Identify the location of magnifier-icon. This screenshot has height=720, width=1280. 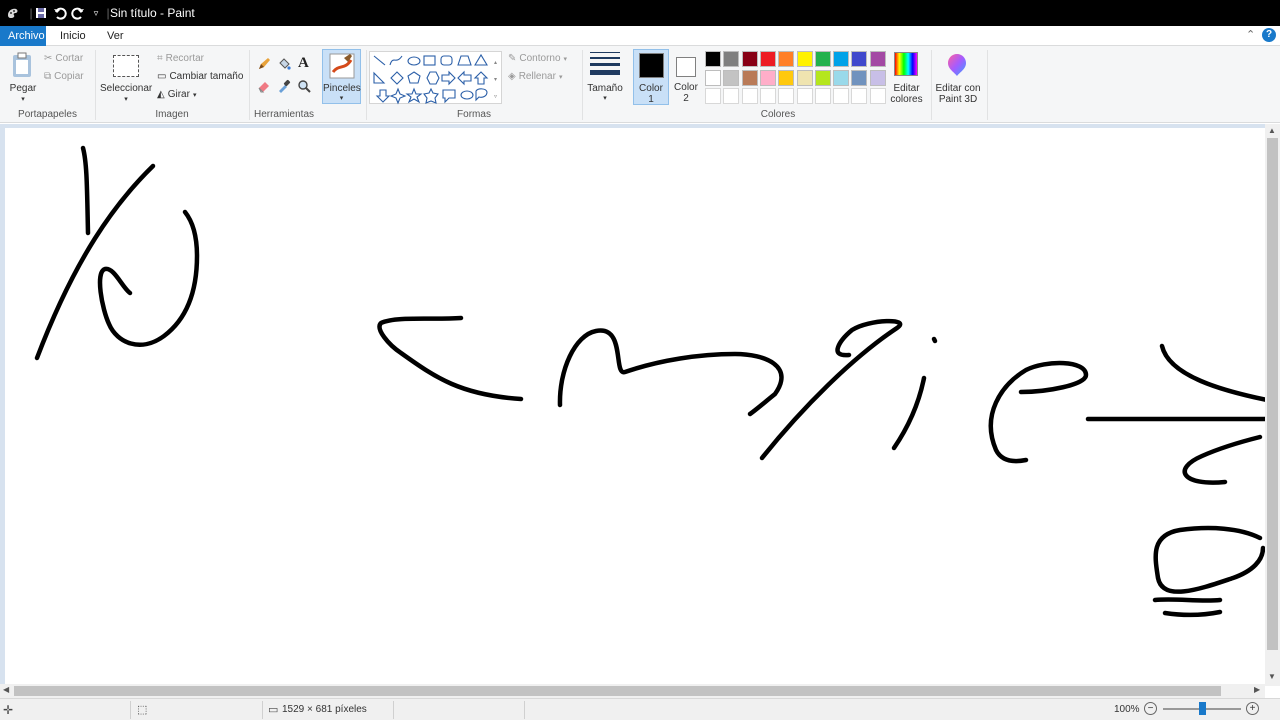
(304, 87).